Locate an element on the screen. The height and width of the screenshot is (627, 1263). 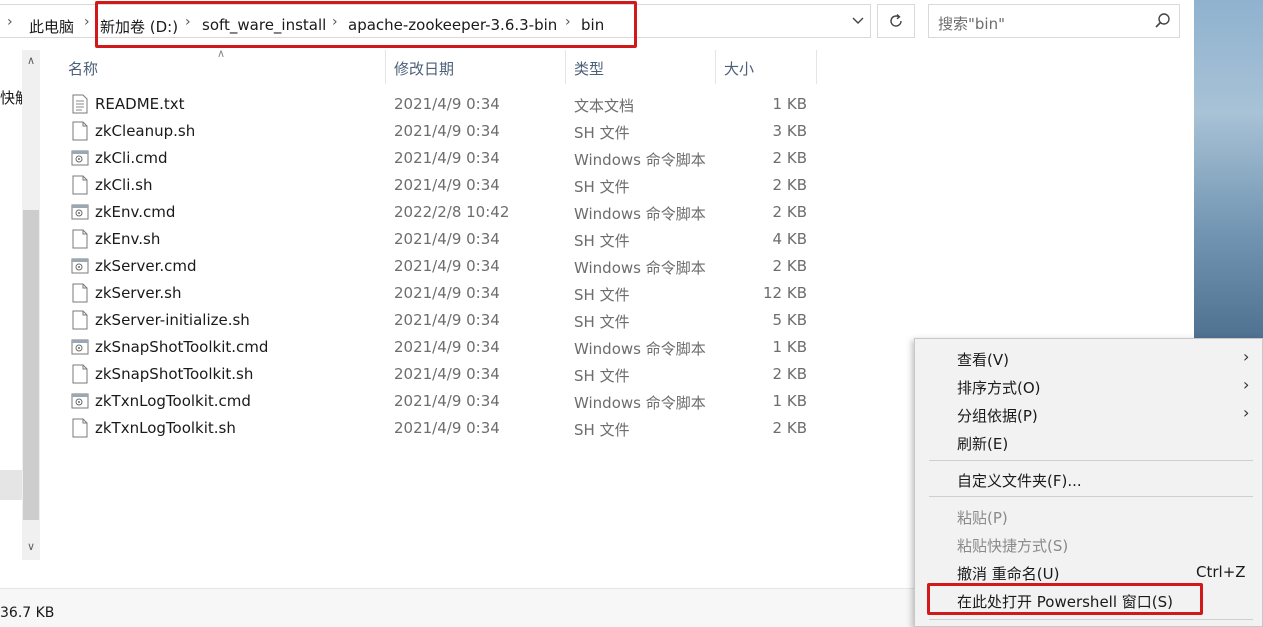
chevron-down-icon is located at coordinates (858, 20).